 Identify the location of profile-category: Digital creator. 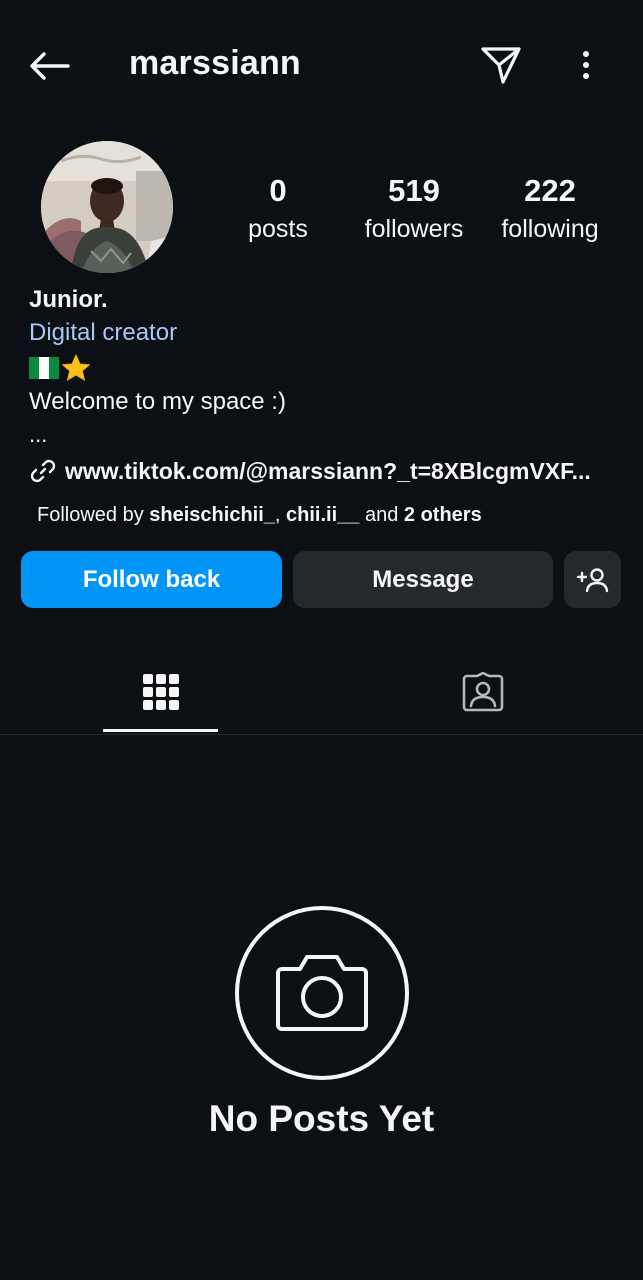
(103, 332).